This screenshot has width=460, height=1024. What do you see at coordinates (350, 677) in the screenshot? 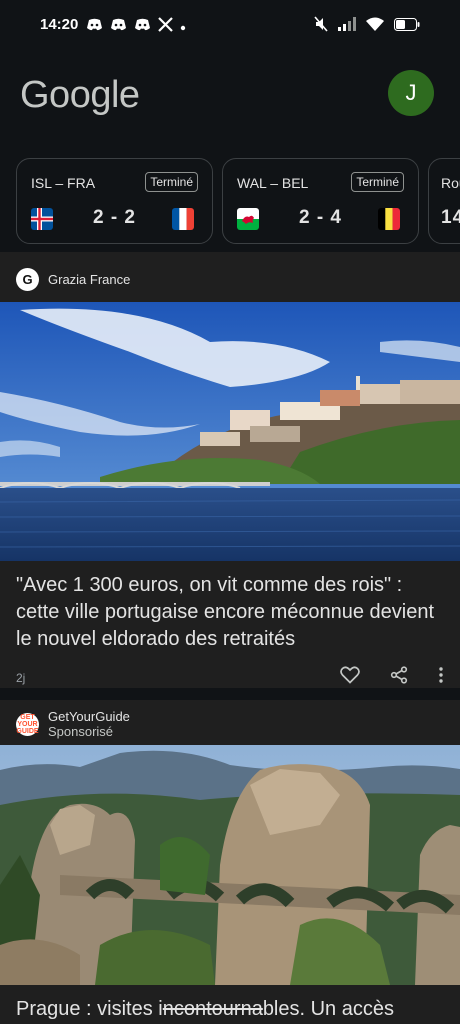
I see `like-heart-icon` at bounding box center [350, 677].